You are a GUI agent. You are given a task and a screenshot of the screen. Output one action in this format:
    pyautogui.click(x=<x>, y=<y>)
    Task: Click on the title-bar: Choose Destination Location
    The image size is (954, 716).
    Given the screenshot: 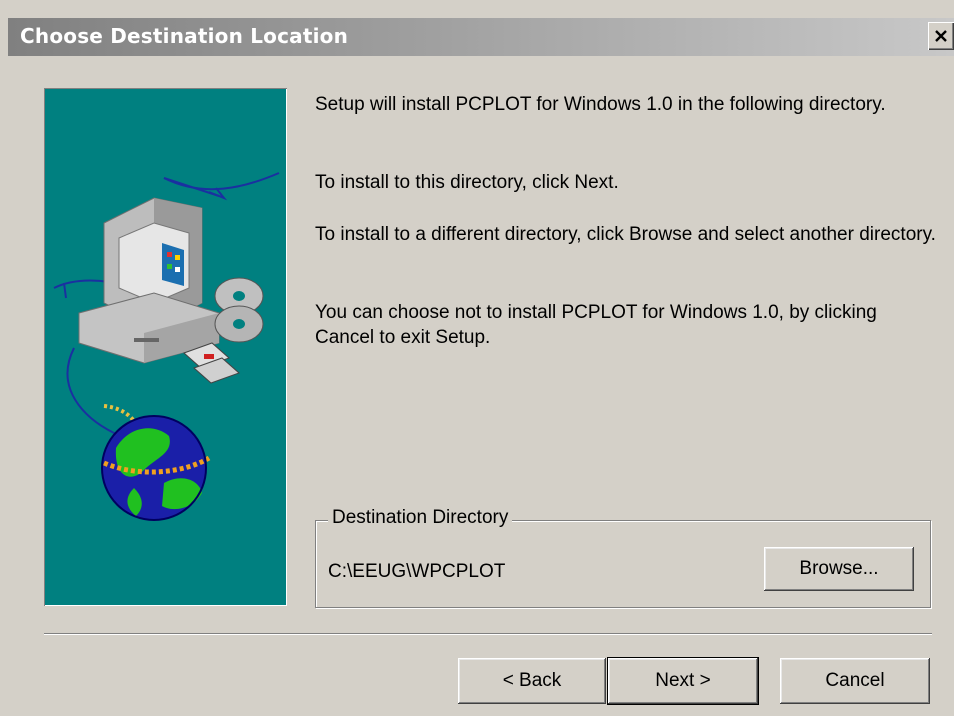 What is the action you would take?
    pyautogui.click(x=481, y=37)
    